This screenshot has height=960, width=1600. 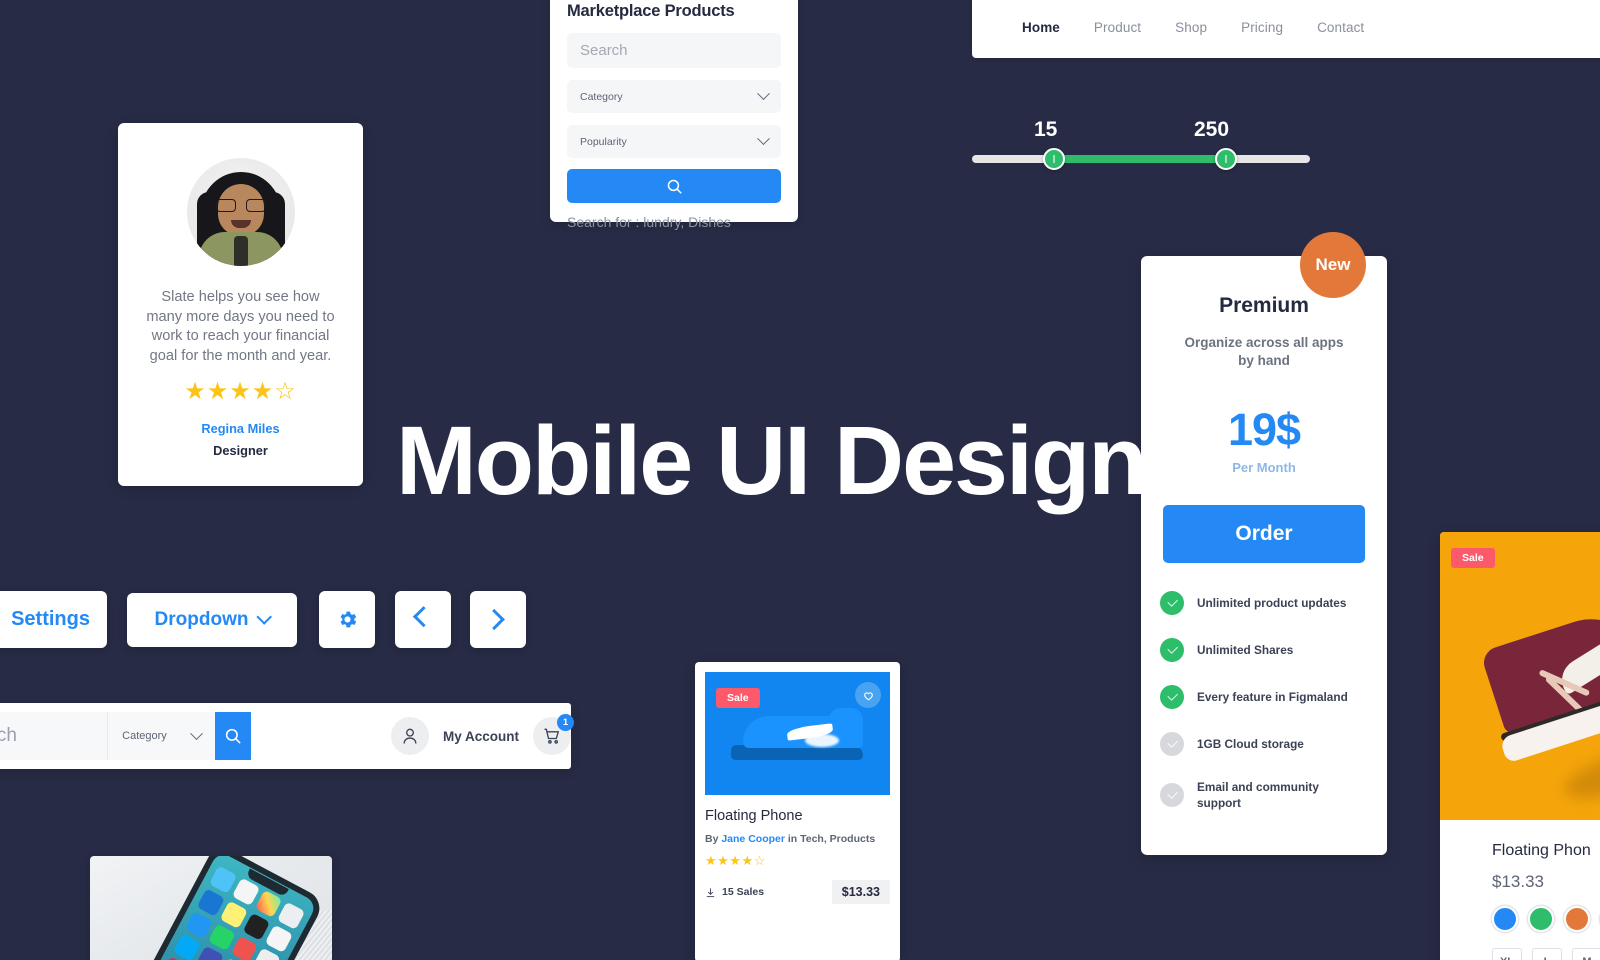 What do you see at coordinates (211, 908) in the screenshot?
I see `phone-photo` at bounding box center [211, 908].